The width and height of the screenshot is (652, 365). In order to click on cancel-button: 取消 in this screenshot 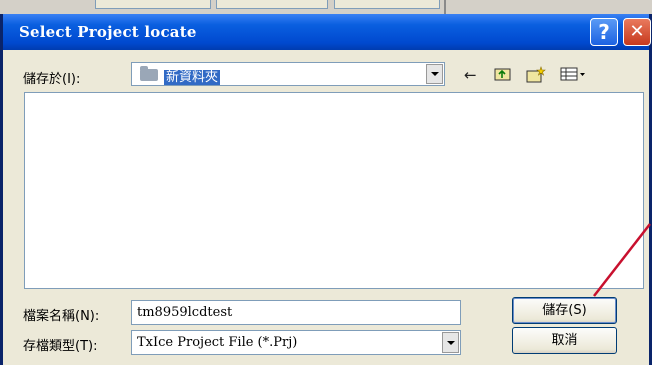, I will do `click(564, 340)`.